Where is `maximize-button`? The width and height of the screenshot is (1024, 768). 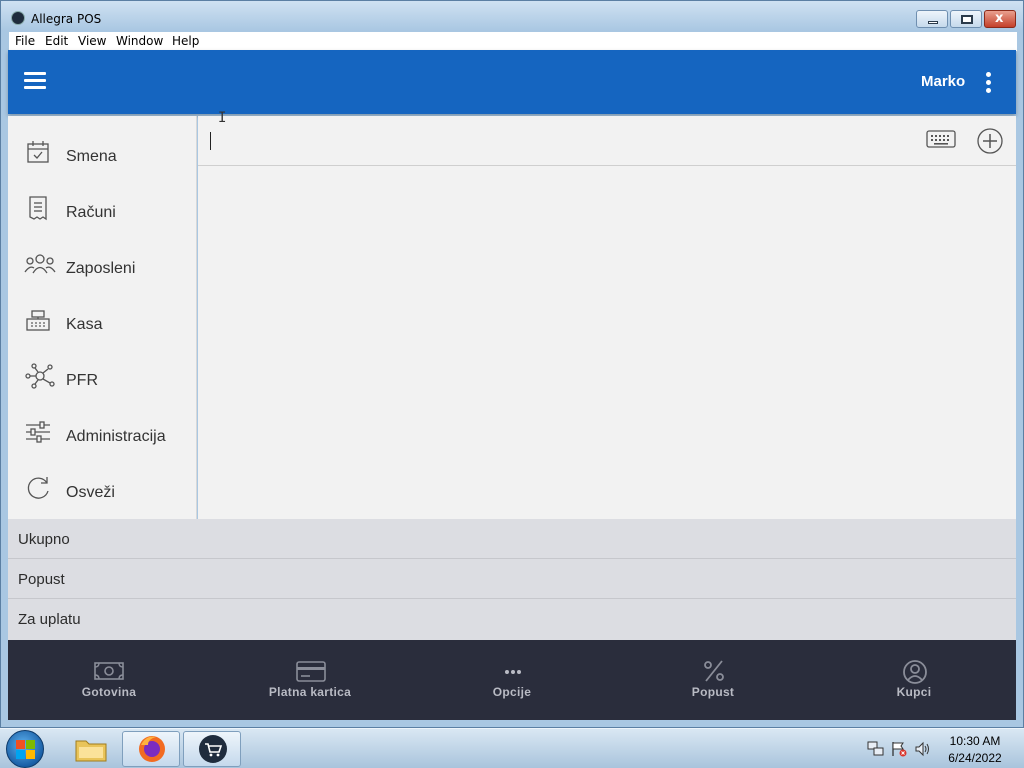
maximize-button is located at coordinates (966, 19).